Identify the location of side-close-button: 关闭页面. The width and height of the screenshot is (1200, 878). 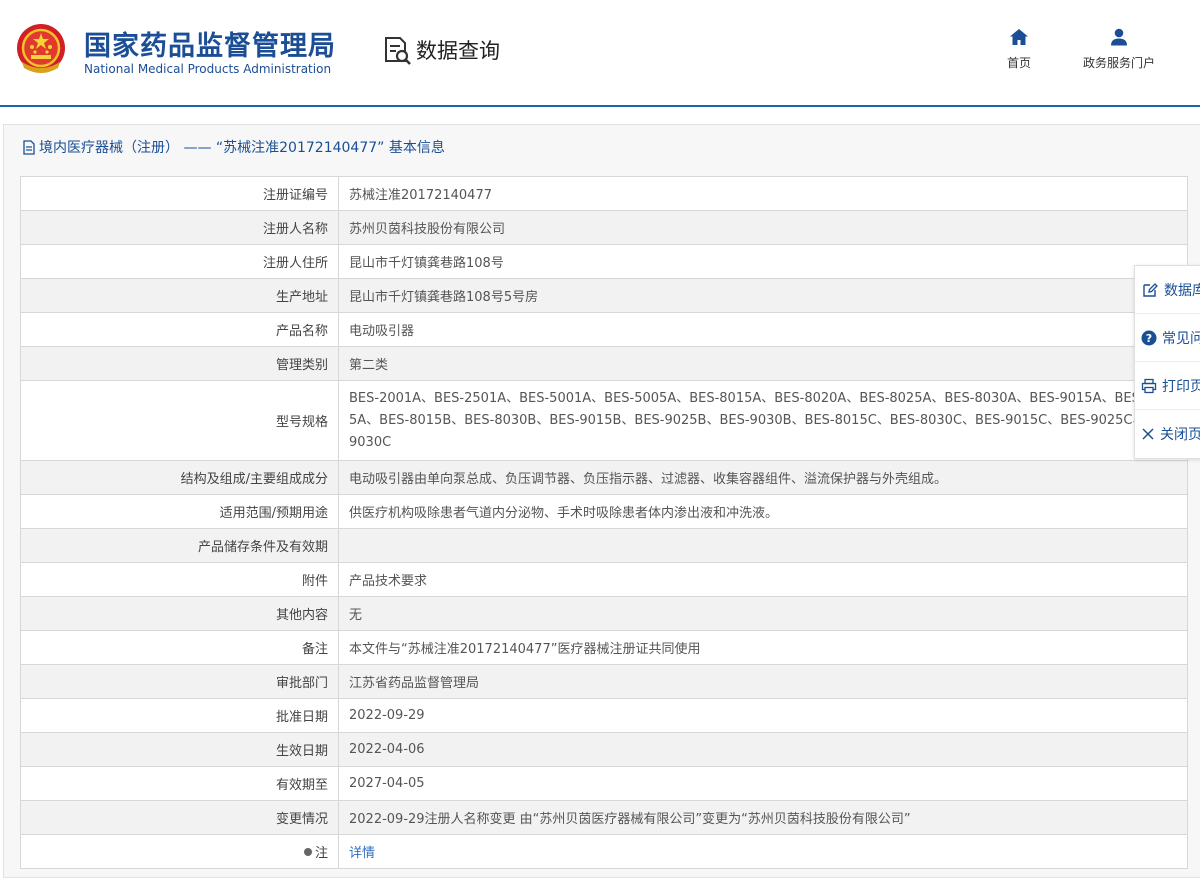
(1167, 434).